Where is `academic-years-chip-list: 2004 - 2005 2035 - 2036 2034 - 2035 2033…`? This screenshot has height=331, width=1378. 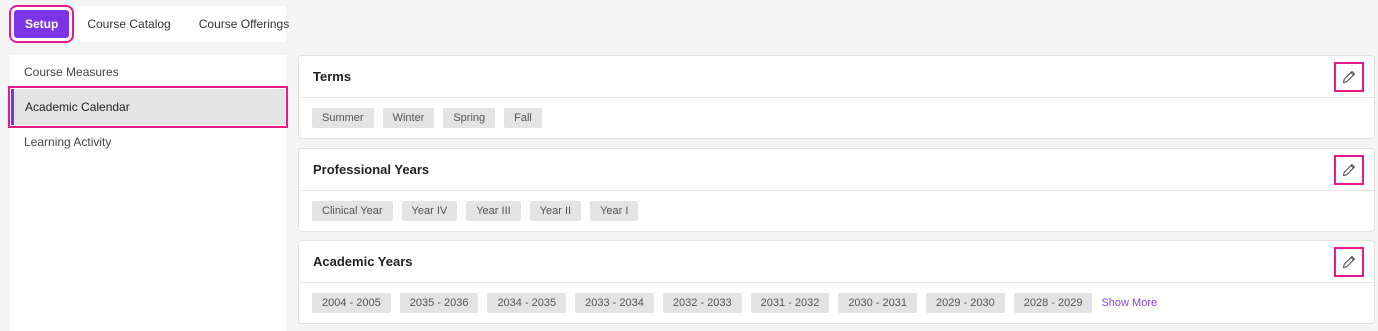 academic-years-chip-list: 2004 - 2005 2035 - 2036 2034 - 2035 2033… is located at coordinates (836, 303).